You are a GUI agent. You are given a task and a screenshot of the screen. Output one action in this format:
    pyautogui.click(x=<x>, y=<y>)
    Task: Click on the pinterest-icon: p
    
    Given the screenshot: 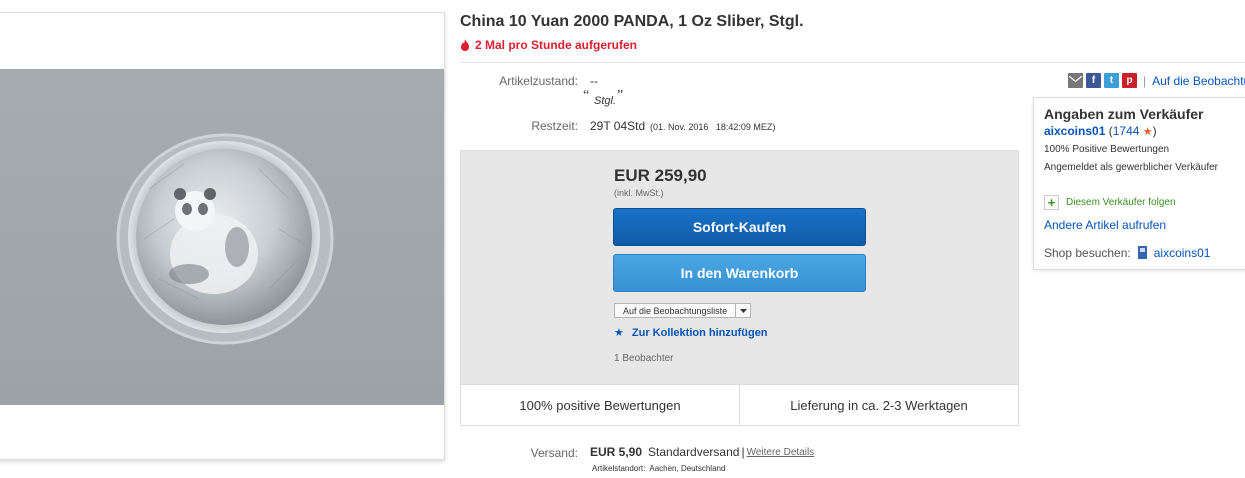 What is the action you would take?
    pyautogui.click(x=1129, y=80)
    